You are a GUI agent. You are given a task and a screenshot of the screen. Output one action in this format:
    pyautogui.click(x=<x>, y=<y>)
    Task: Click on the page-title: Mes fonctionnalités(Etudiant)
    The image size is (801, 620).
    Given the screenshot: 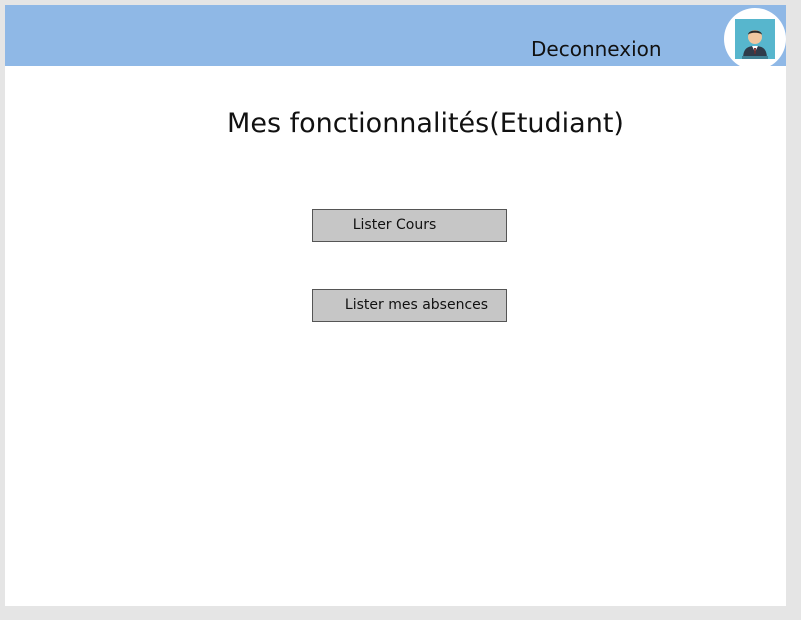 What is the action you would take?
    pyautogui.click(x=425, y=123)
    